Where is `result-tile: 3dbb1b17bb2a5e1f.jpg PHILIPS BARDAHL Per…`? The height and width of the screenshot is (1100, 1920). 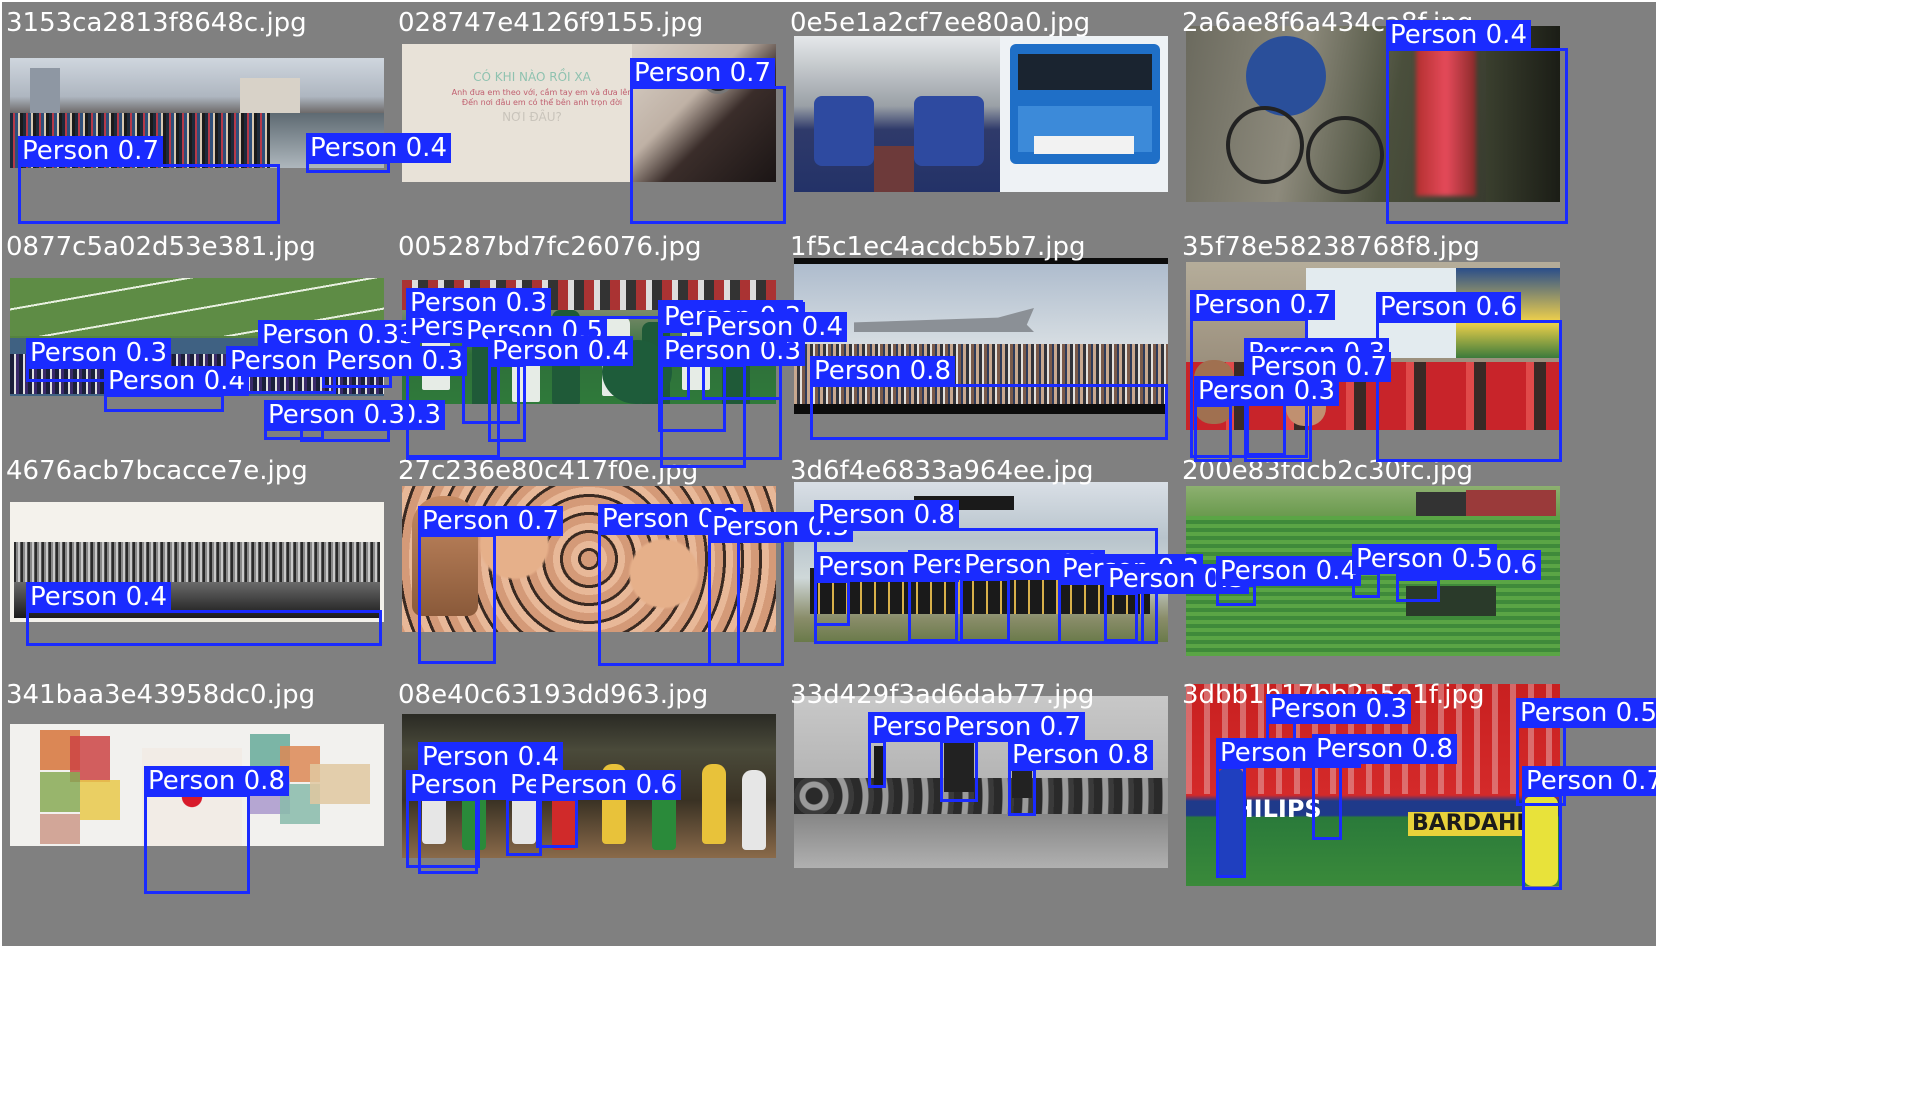
result-tile: 3dbb1b17bb2a5e1f.jpg PHILIPS BARDAHL Per… is located at coordinates (1417, 810).